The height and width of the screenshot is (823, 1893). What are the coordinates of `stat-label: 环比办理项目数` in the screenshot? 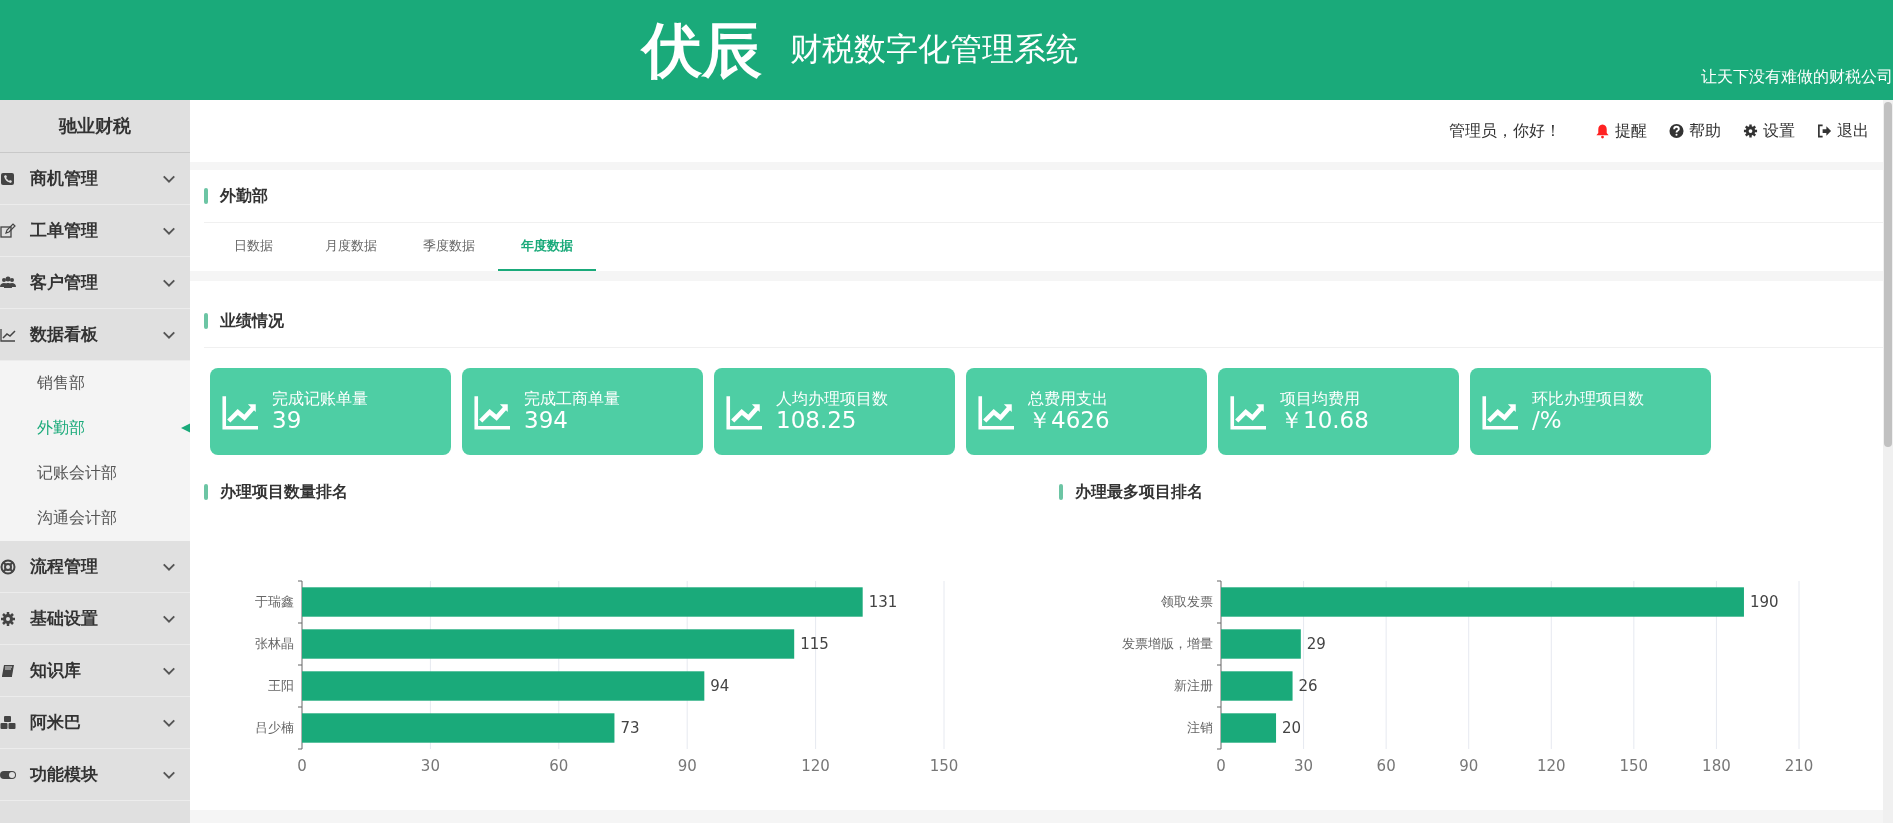 It's located at (1588, 399).